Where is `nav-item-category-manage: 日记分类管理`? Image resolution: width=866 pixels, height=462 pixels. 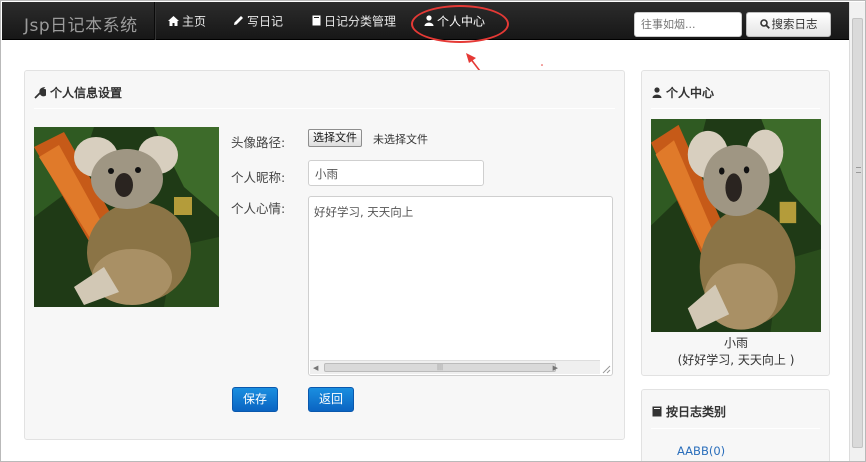
nav-item-category-manage: 日记分类管理 is located at coordinates (354, 21).